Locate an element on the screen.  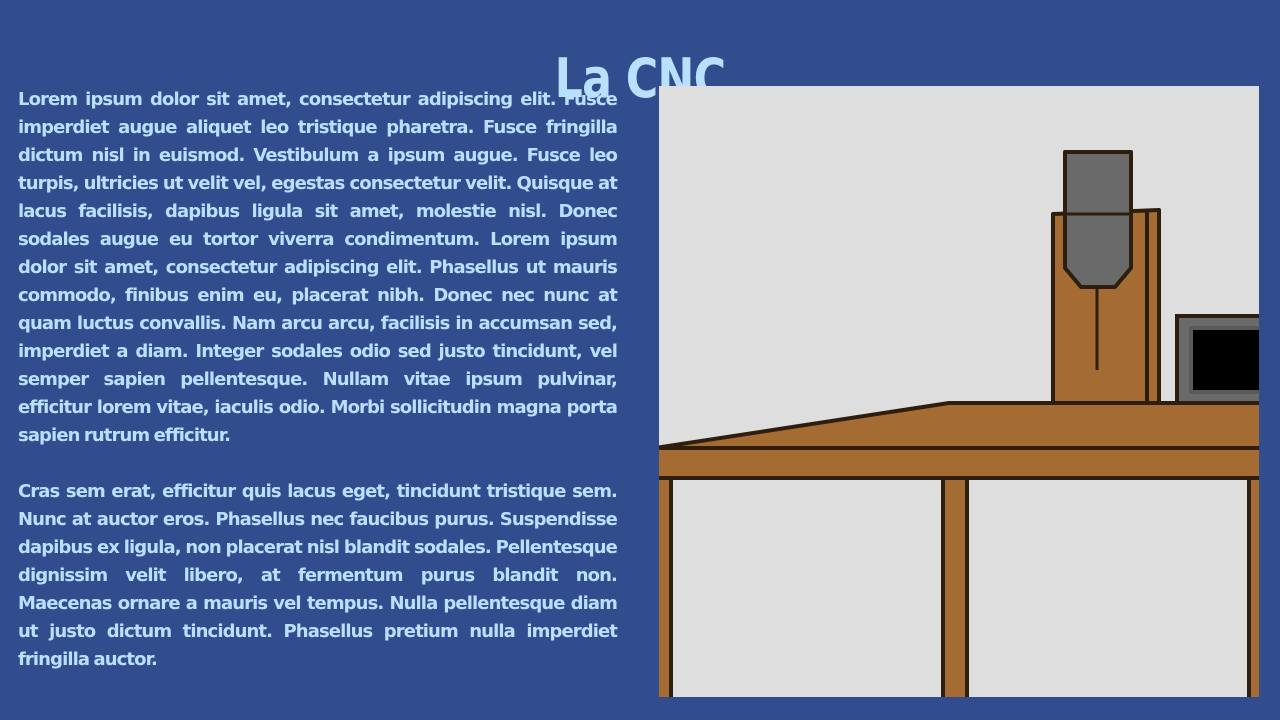
spindle-head is located at coordinates (1098, 219).